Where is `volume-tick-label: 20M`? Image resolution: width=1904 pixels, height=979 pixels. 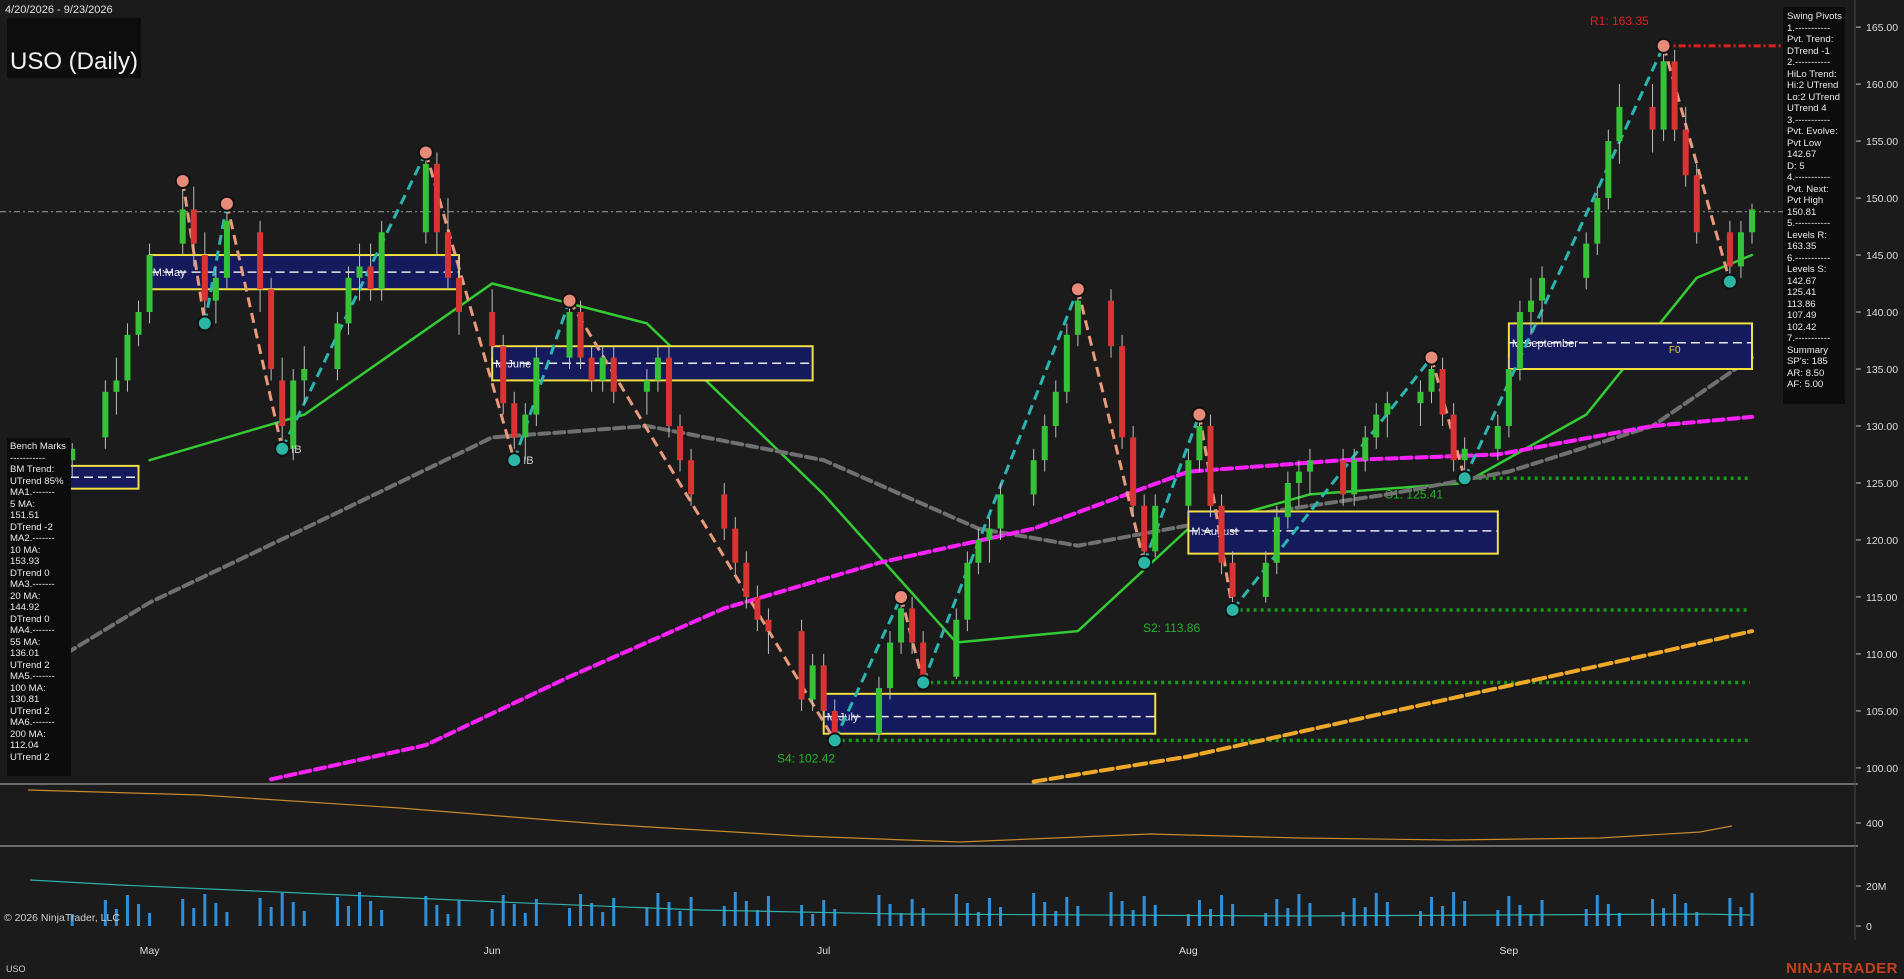 volume-tick-label: 20M is located at coordinates (1876, 887).